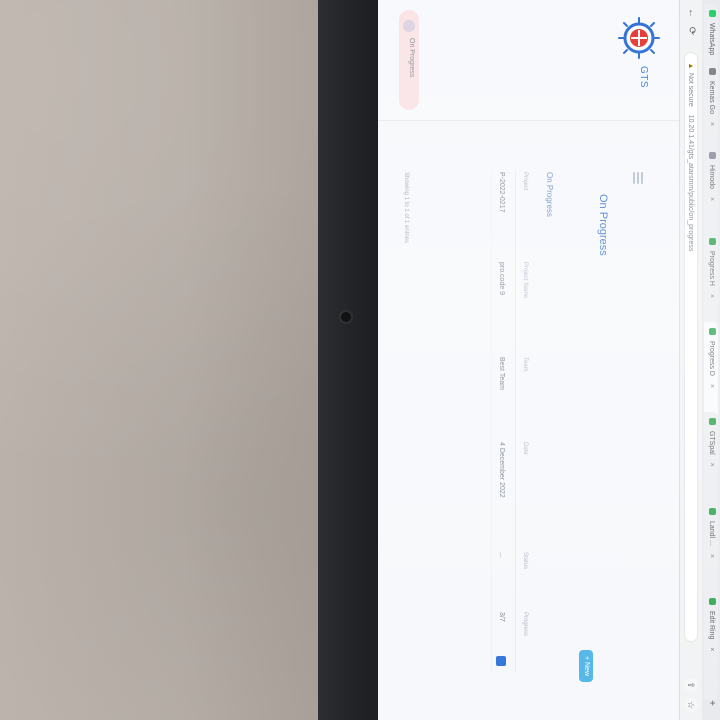 This screenshot has height=720, width=720. Describe the element at coordinates (711, 177) in the screenshot. I see `tab-label: Himodo` at that location.